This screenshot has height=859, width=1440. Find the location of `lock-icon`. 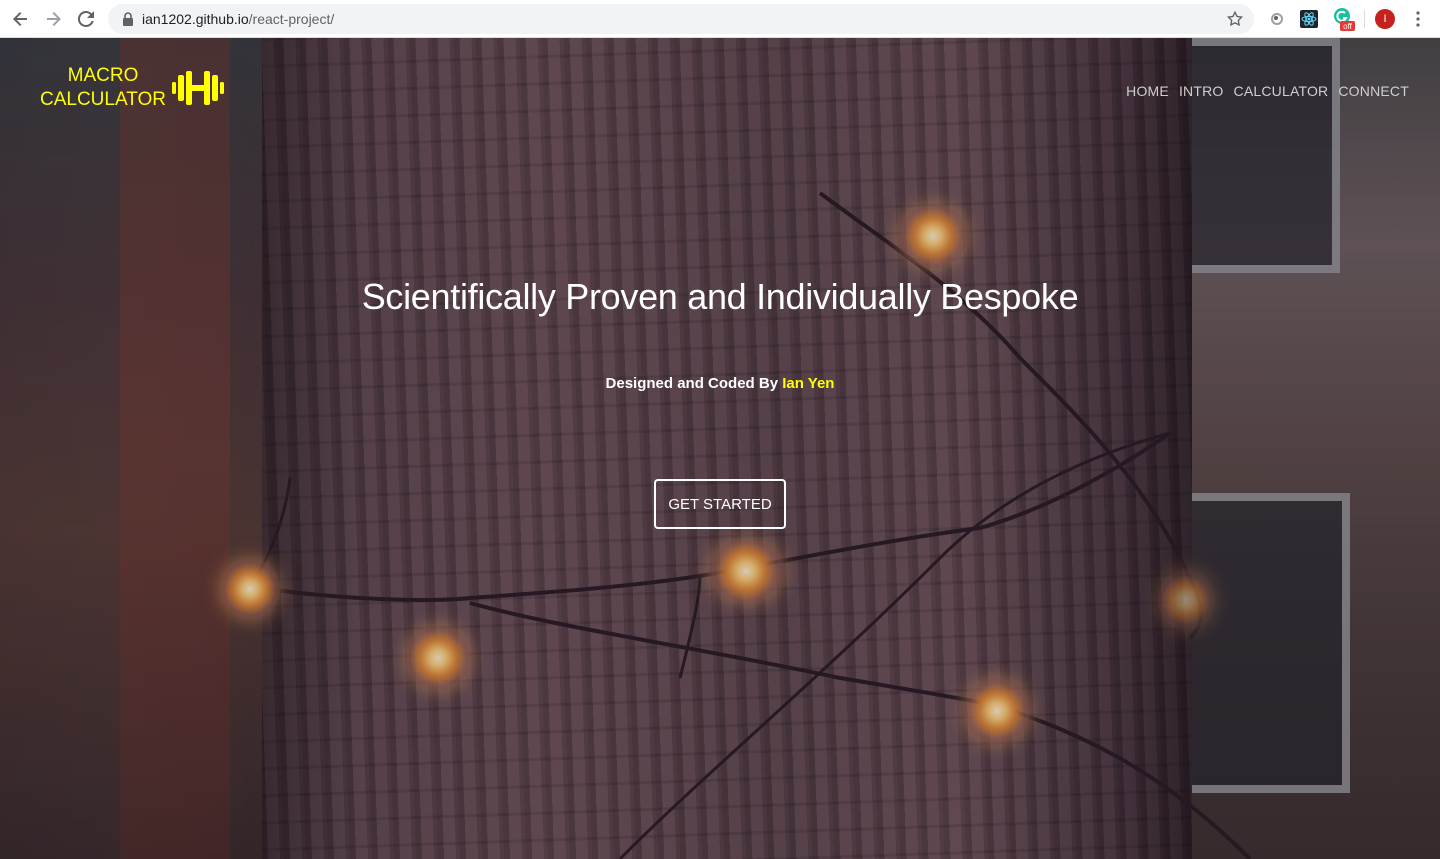

lock-icon is located at coordinates (128, 19).